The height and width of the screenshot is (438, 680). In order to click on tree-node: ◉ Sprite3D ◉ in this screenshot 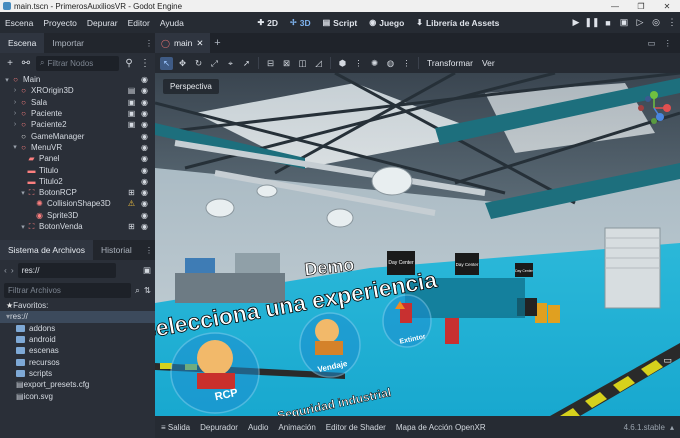, I will do `click(77, 215)`.